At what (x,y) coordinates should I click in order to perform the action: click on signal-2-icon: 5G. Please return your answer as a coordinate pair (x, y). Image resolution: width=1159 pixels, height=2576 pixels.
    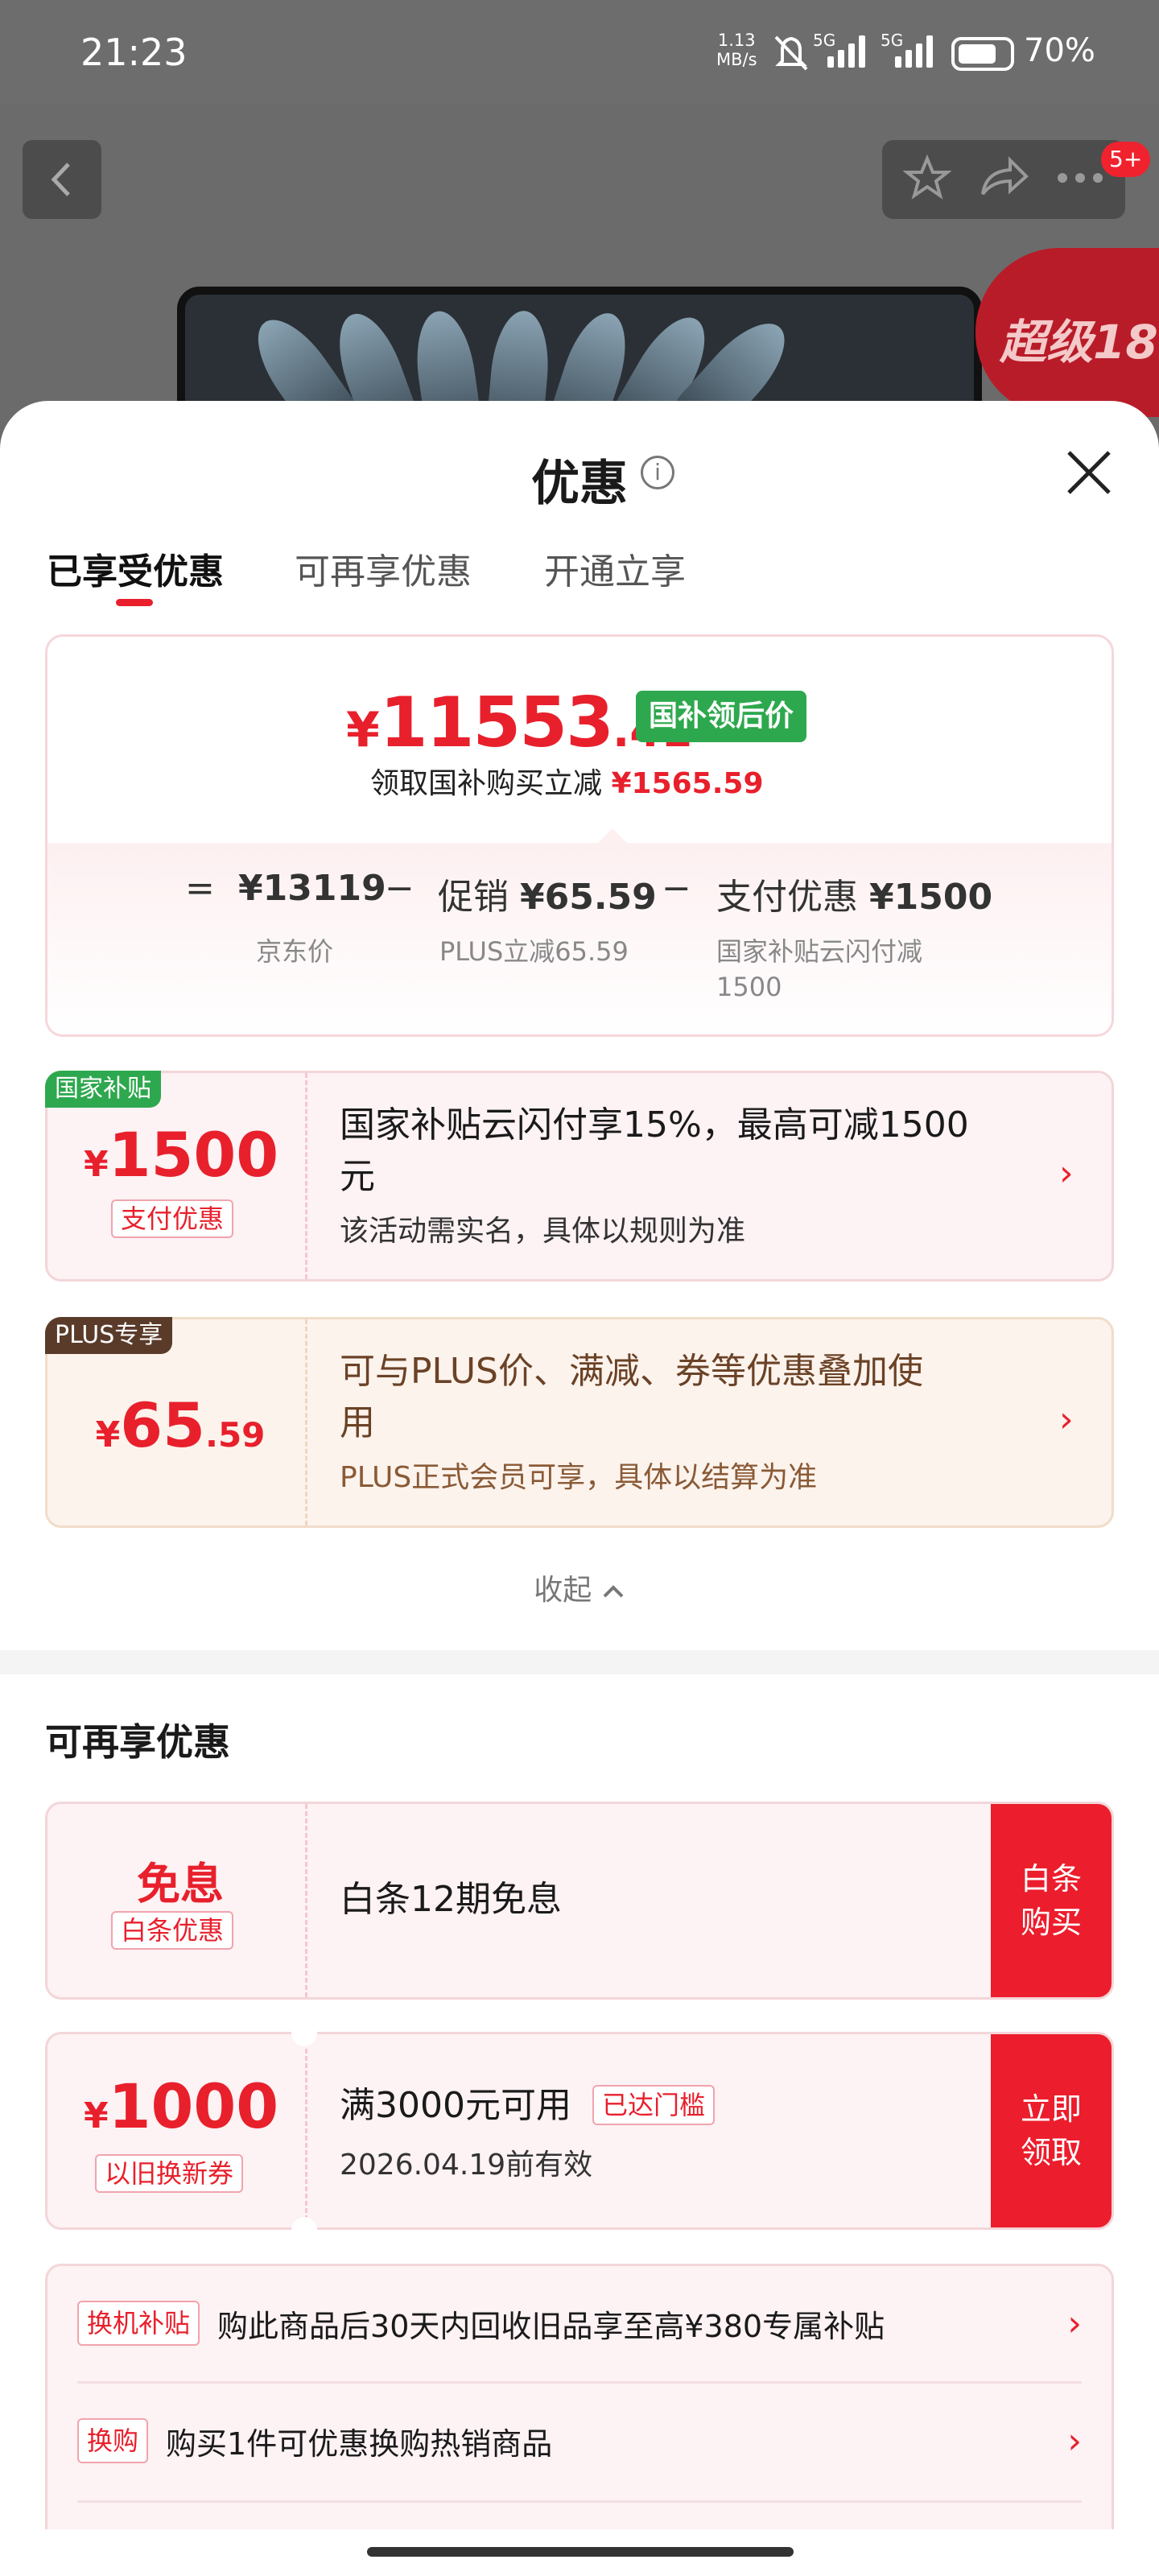
    Looking at the image, I should click on (907, 51).